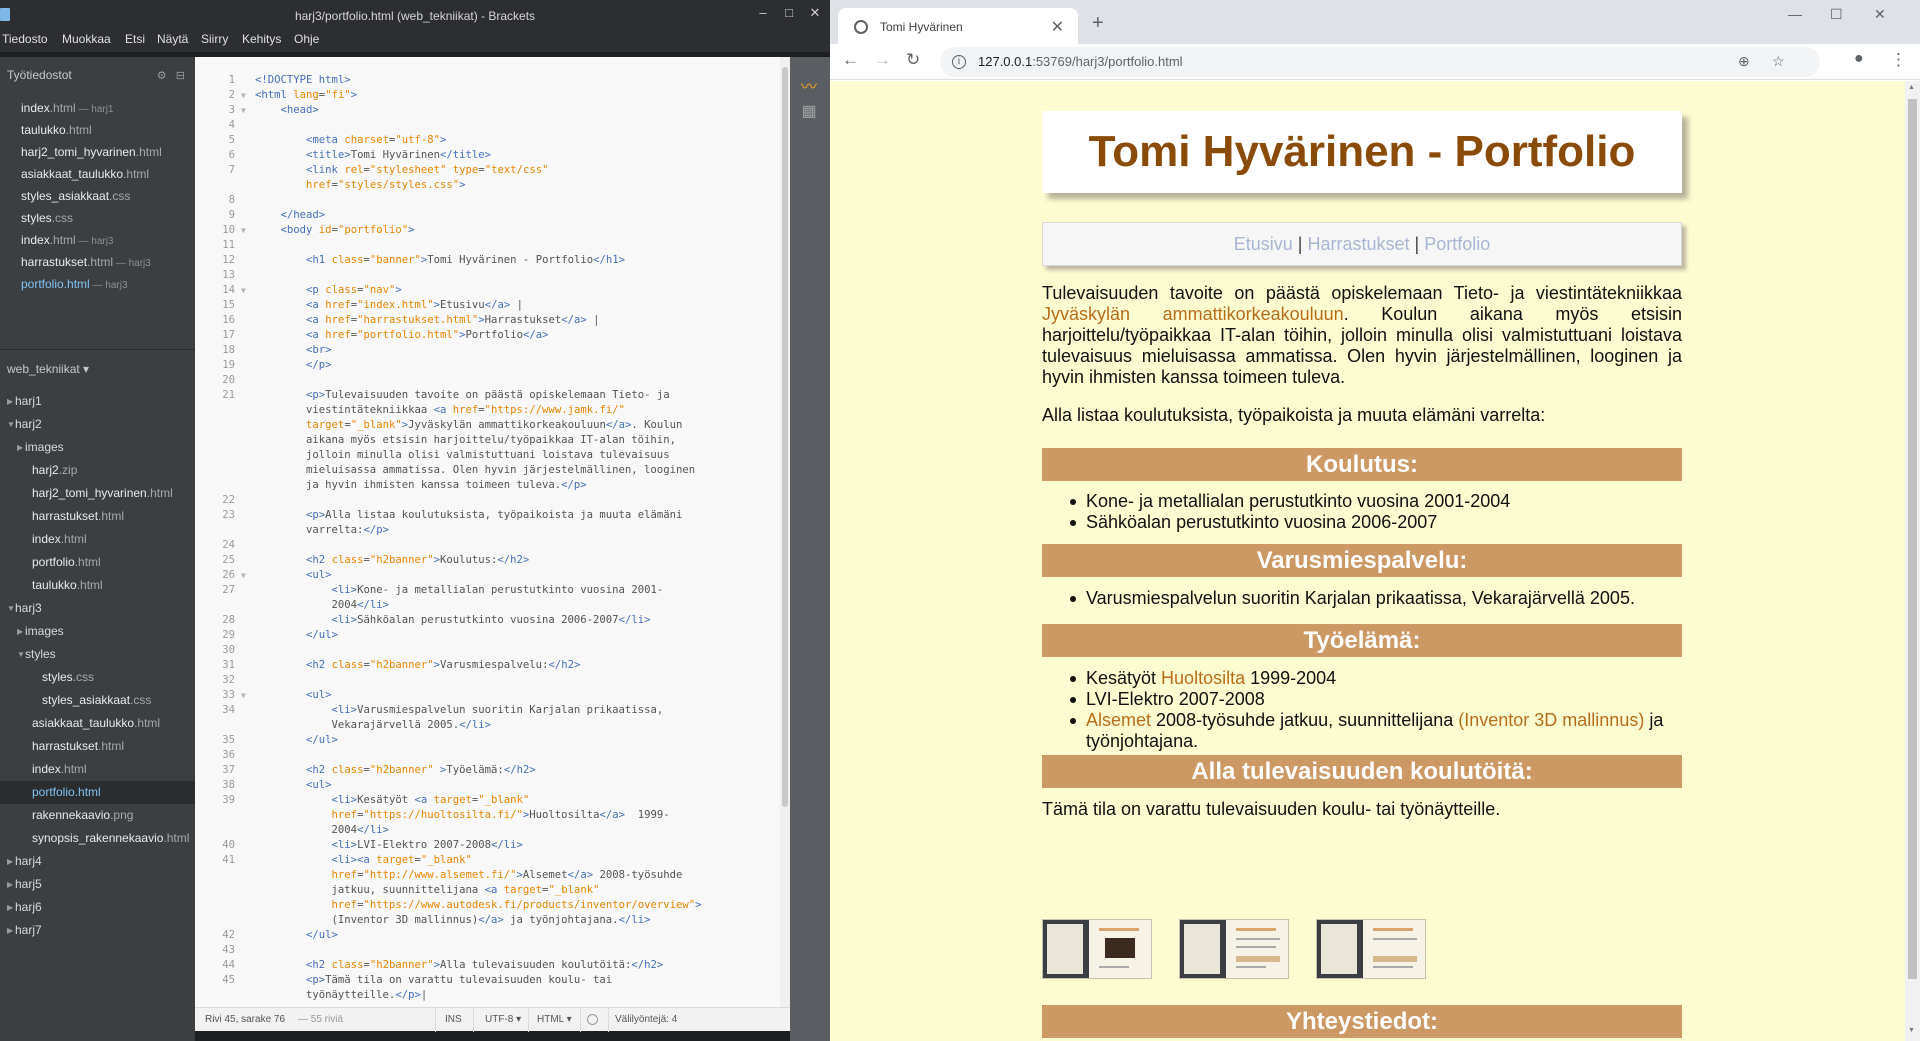 Image resolution: width=1920 pixels, height=1041 pixels. I want to click on tab-close-icon: ✕, so click(1057, 27).